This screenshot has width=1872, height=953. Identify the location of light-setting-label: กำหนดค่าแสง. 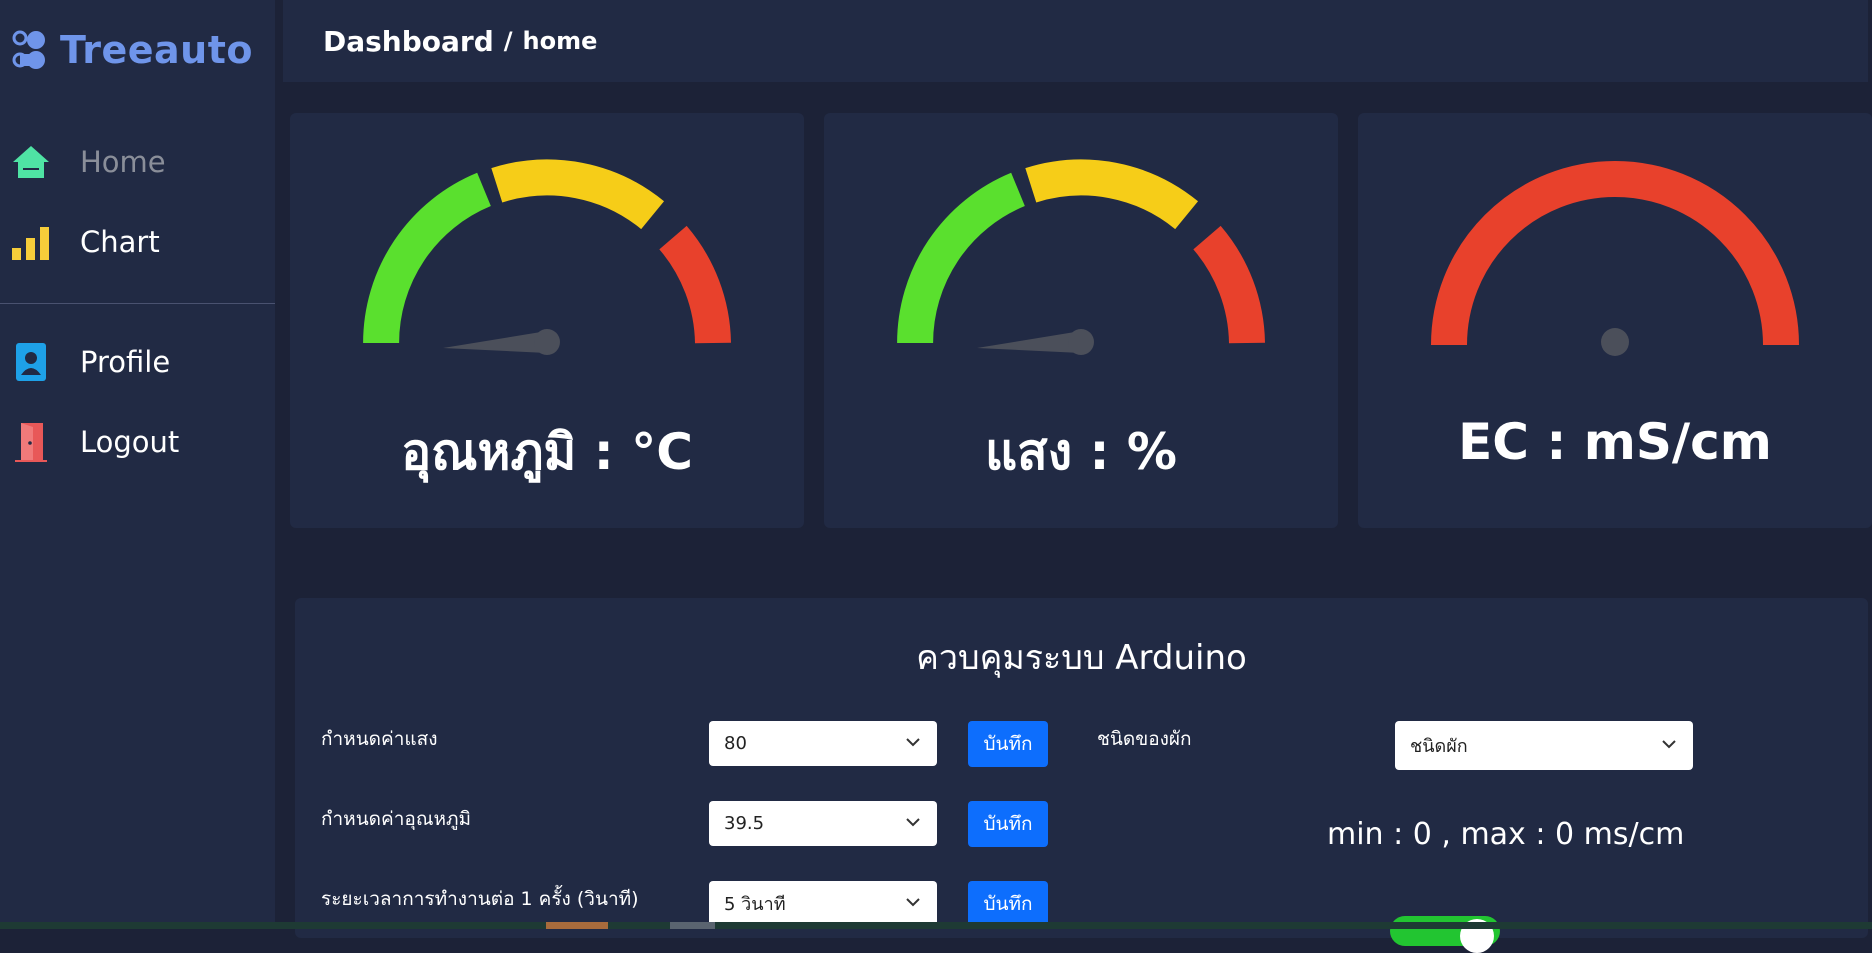
(379, 739).